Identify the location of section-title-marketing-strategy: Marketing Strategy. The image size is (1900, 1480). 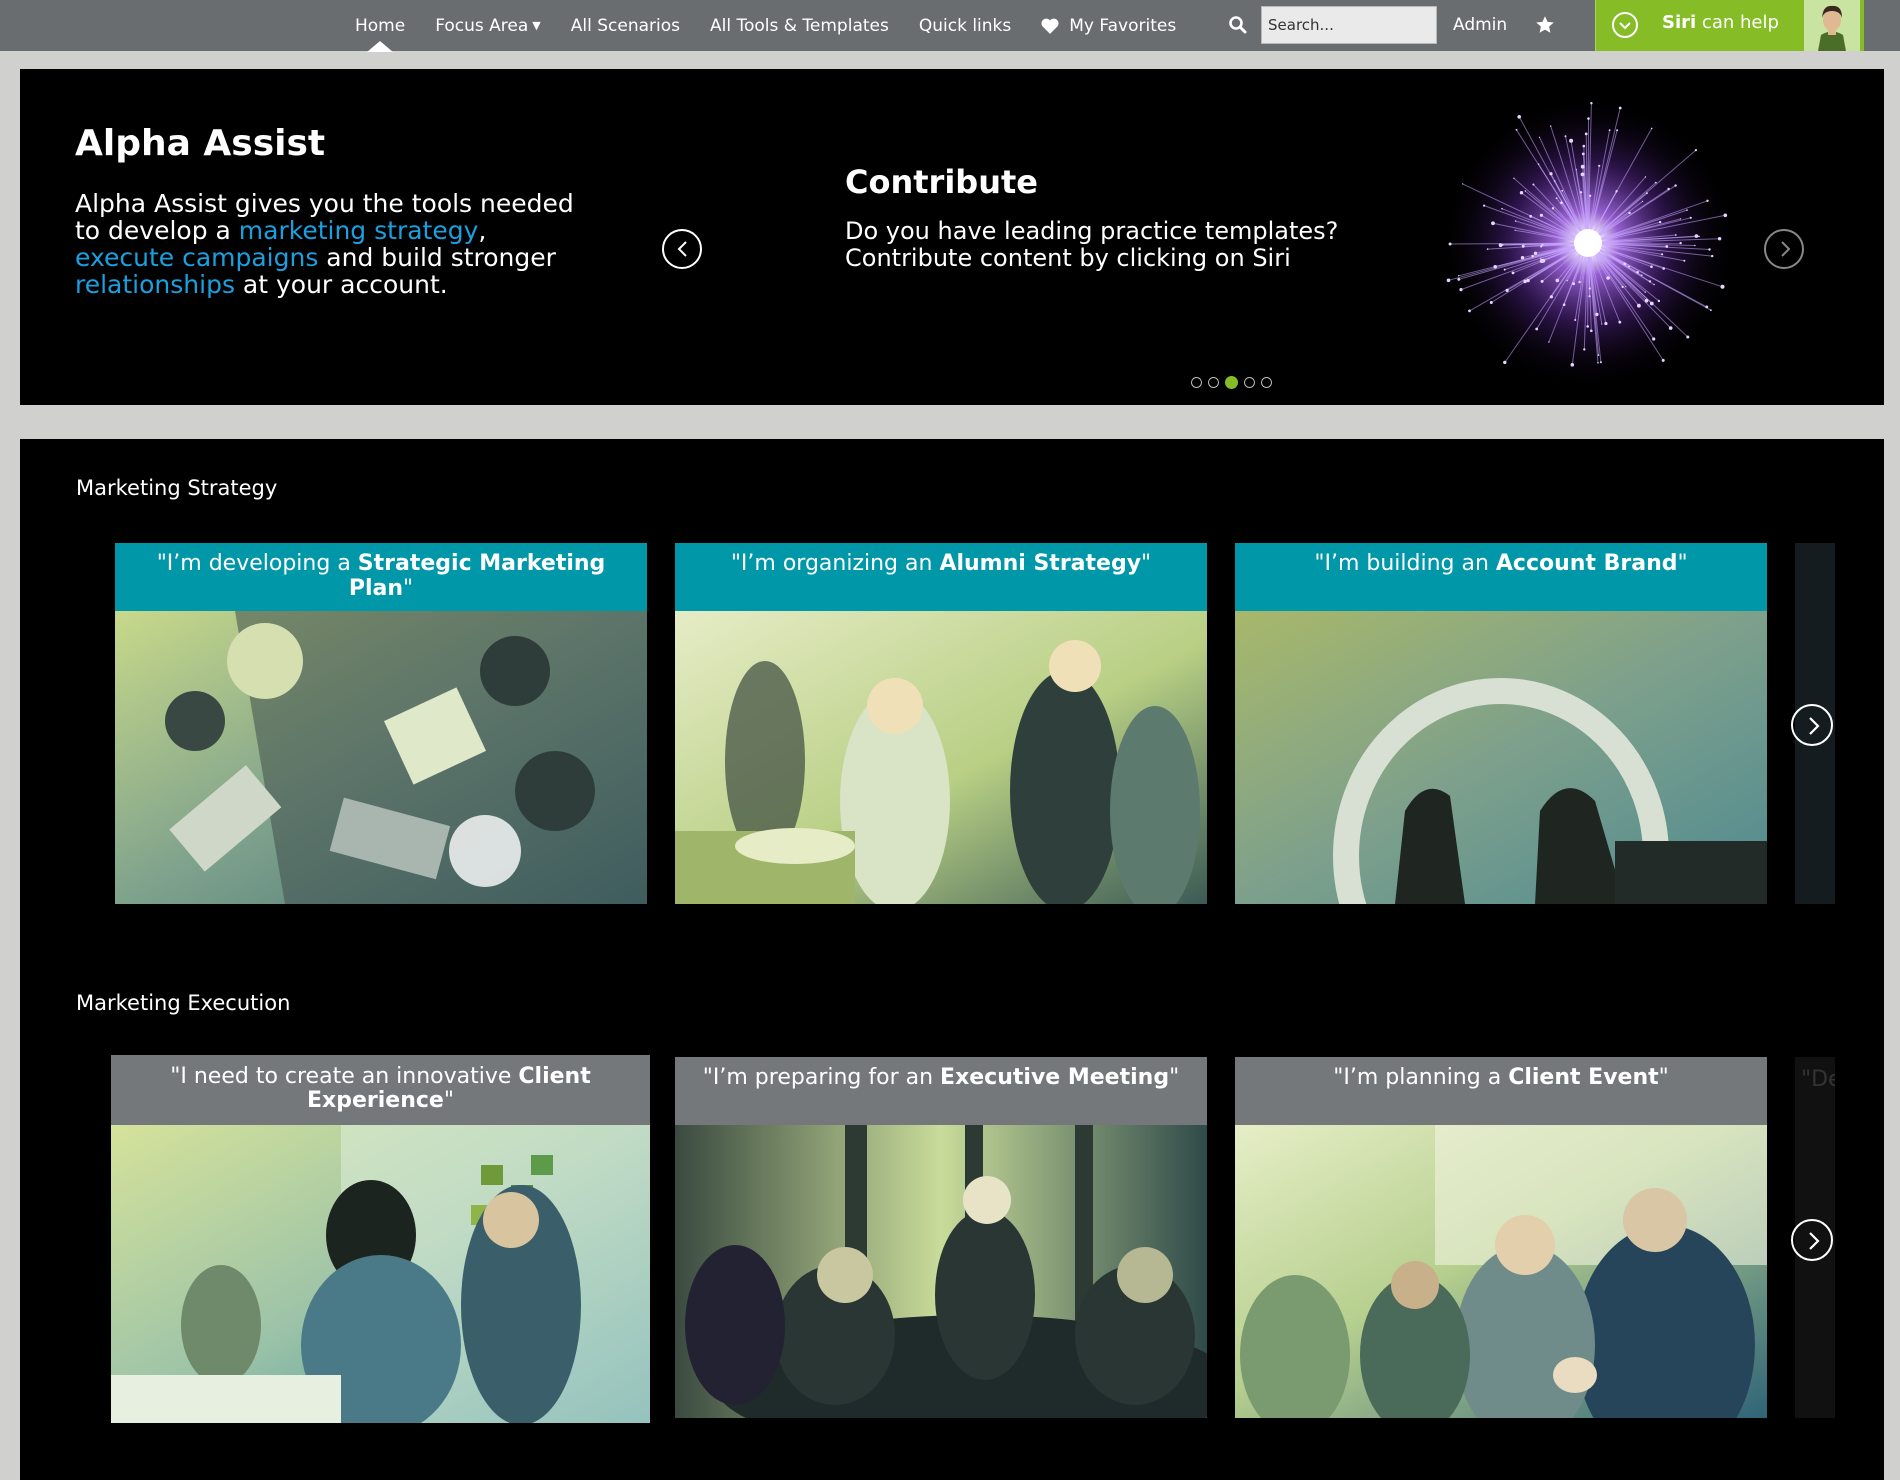
(177, 488).